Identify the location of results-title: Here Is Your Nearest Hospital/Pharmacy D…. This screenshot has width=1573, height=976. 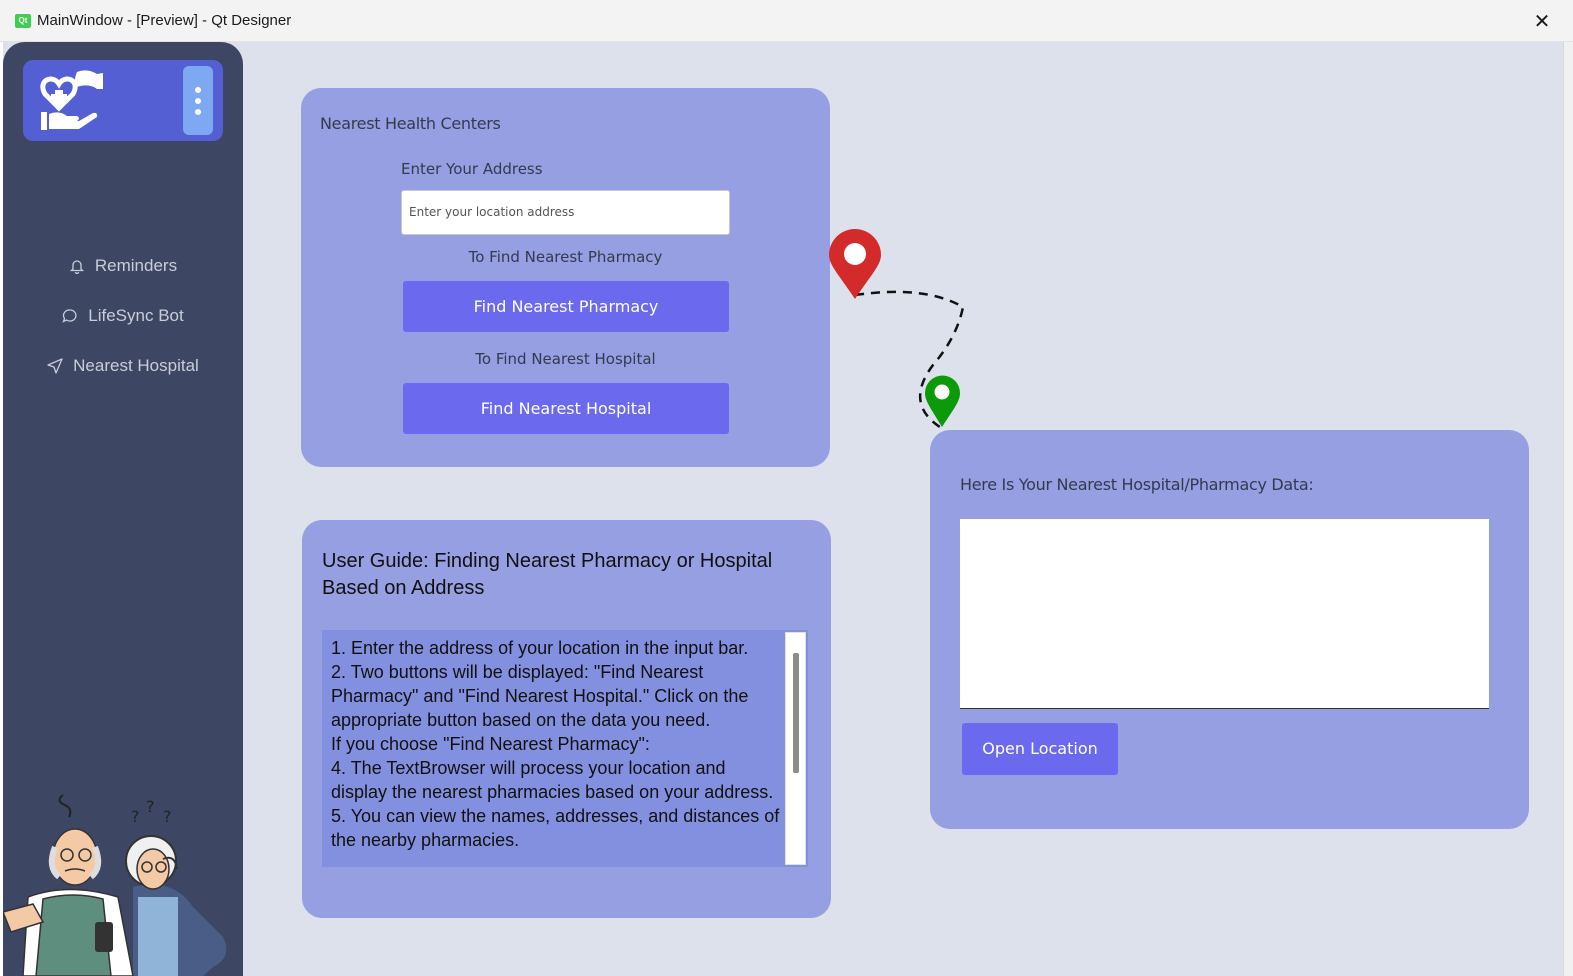
(1137, 484).